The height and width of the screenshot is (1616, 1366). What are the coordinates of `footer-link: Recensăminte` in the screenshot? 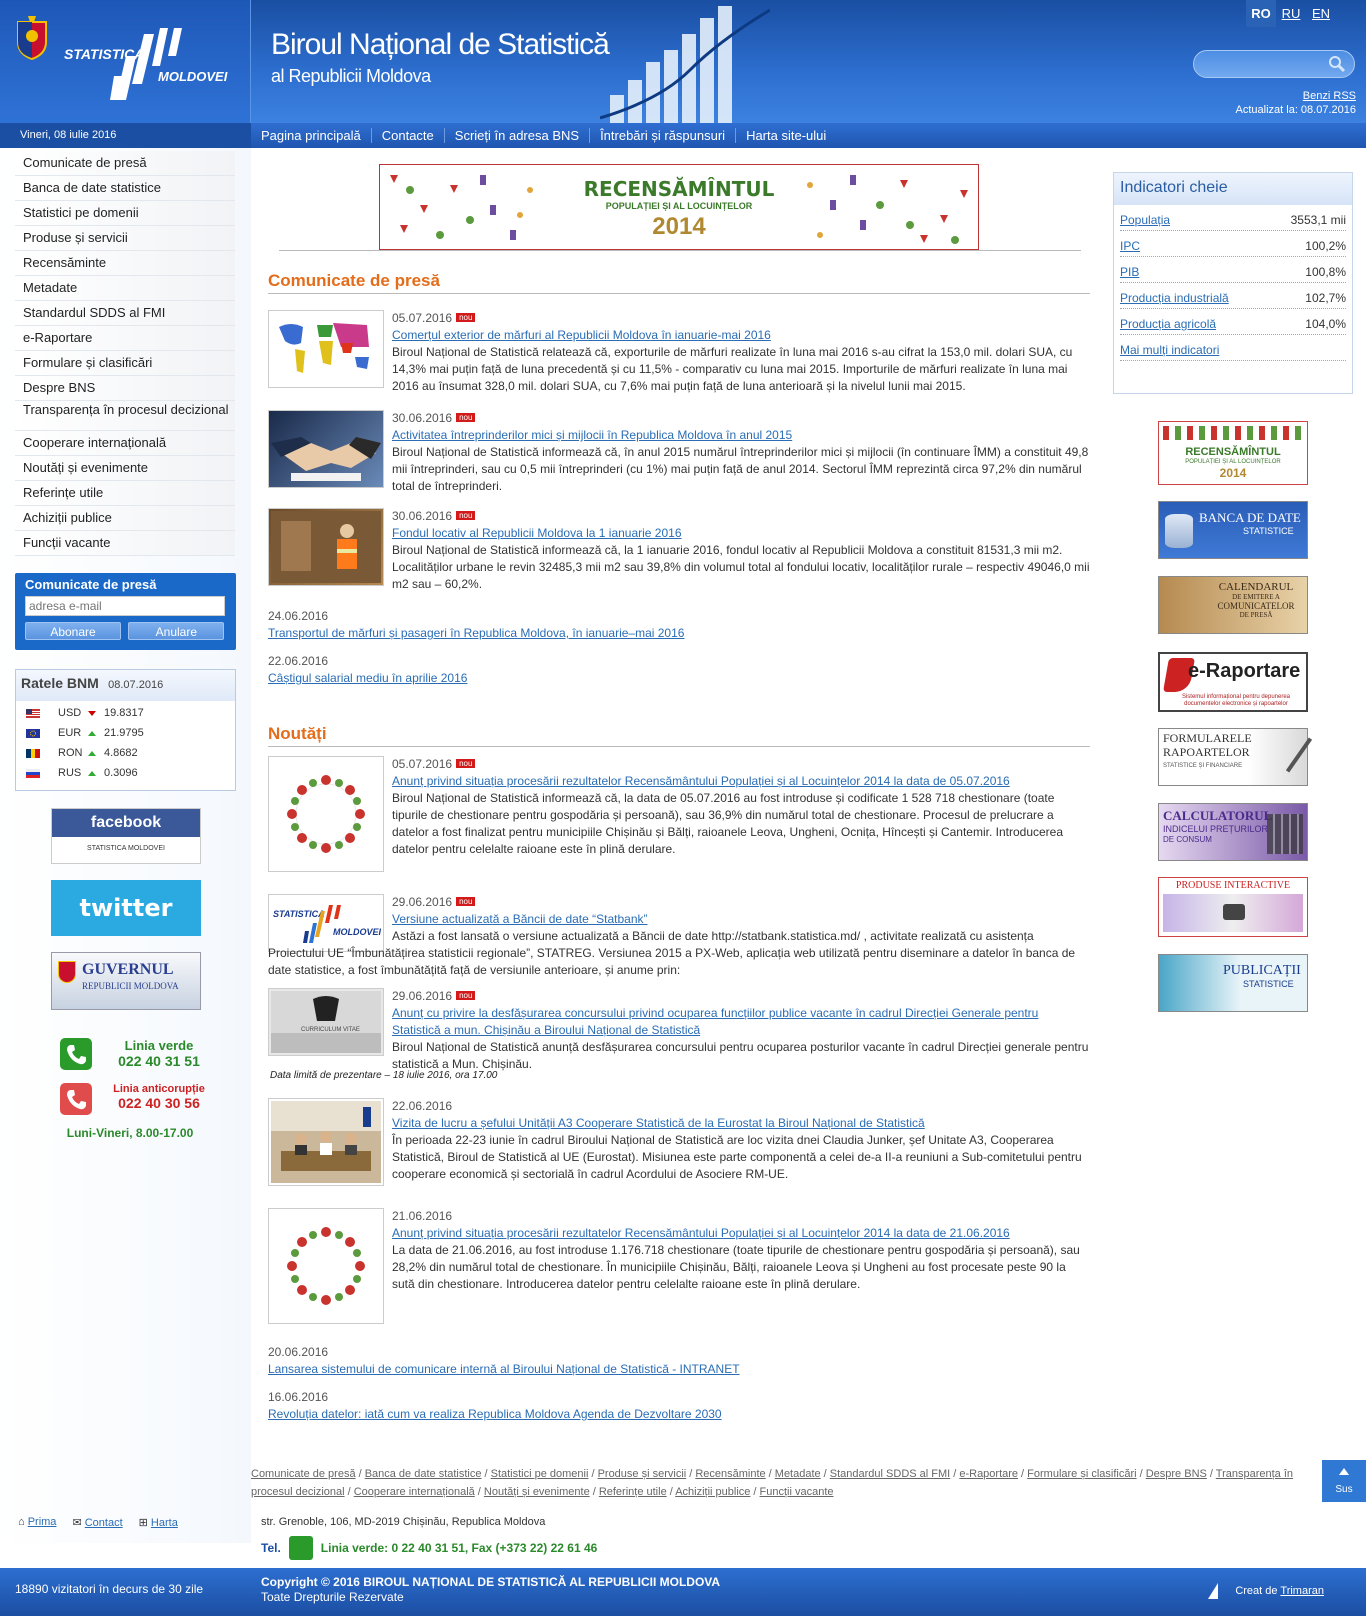 It's located at (730, 1474).